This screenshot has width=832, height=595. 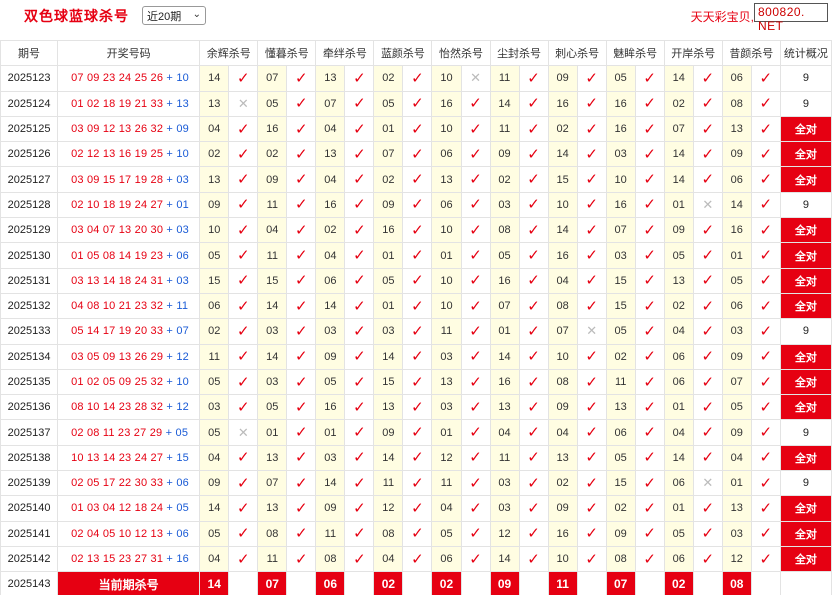 What do you see at coordinates (117, 154) in the screenshot?
I see `red-balls: 02 12 13 16 19 25` at bounding box center [117, 154].